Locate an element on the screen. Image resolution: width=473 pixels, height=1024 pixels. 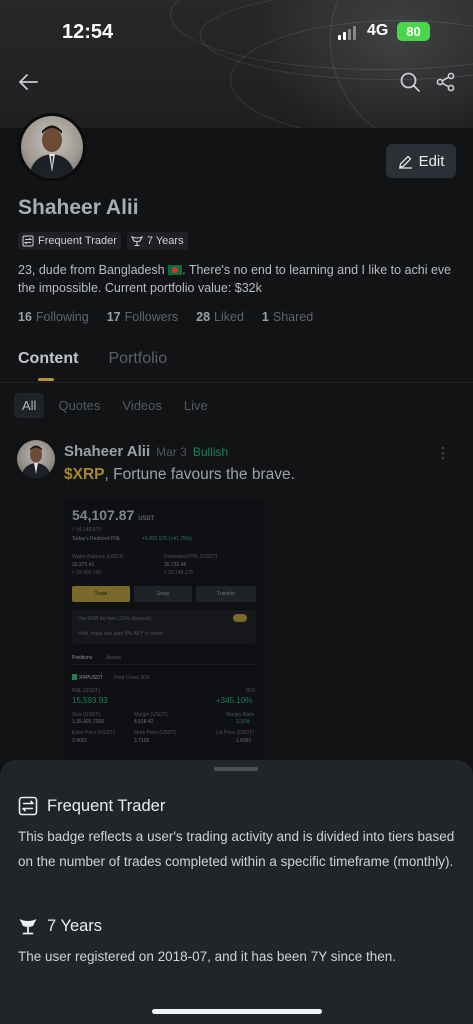
bio-text: 23, dude from Bangladesh is located at coordinates (91, 270).